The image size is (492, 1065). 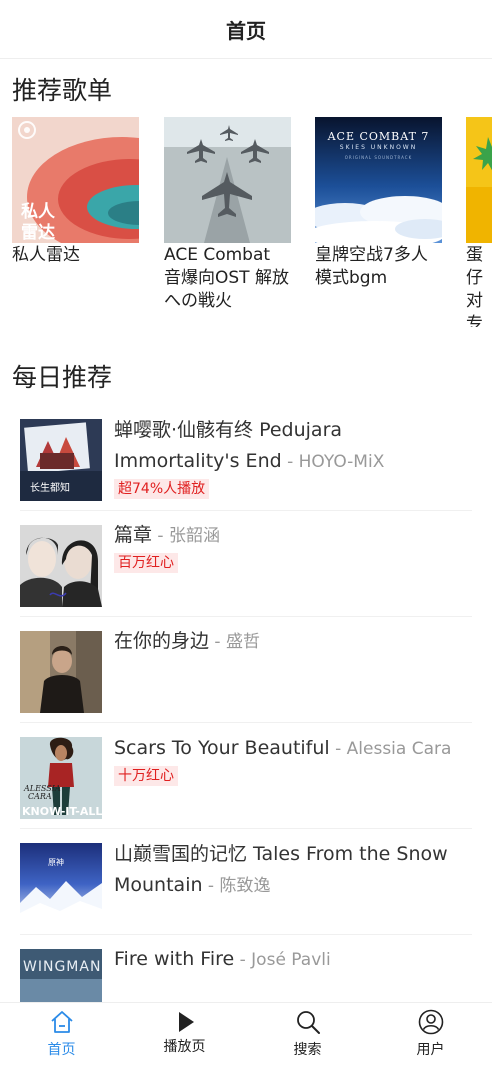 What do you see at coordinates (430, 1050) in the screenshot?
I see `tab-label: 用户` at bounding box center [430, 1050].